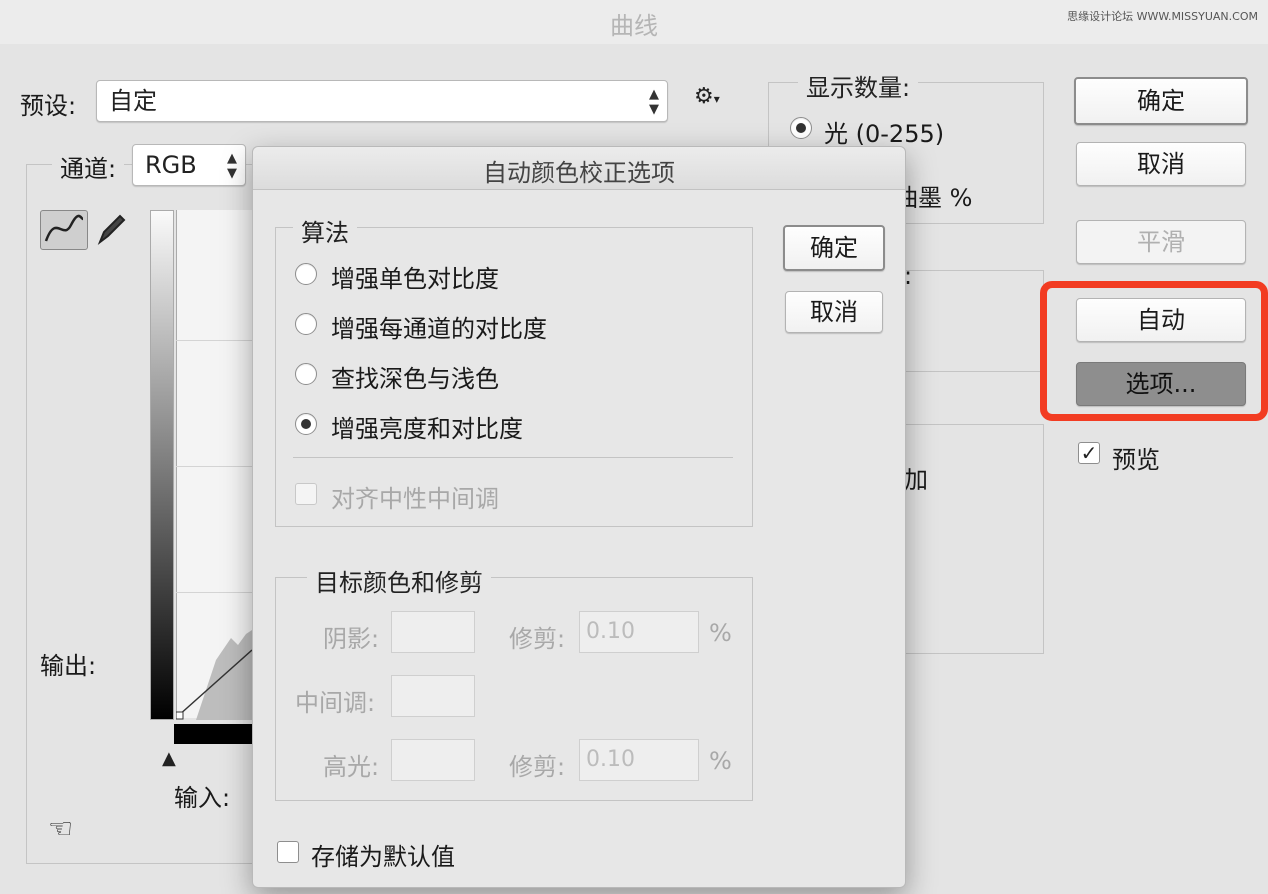 The image size is (1268, 894). I want to click on midtones-label: 中间调:, so click(335, 703).